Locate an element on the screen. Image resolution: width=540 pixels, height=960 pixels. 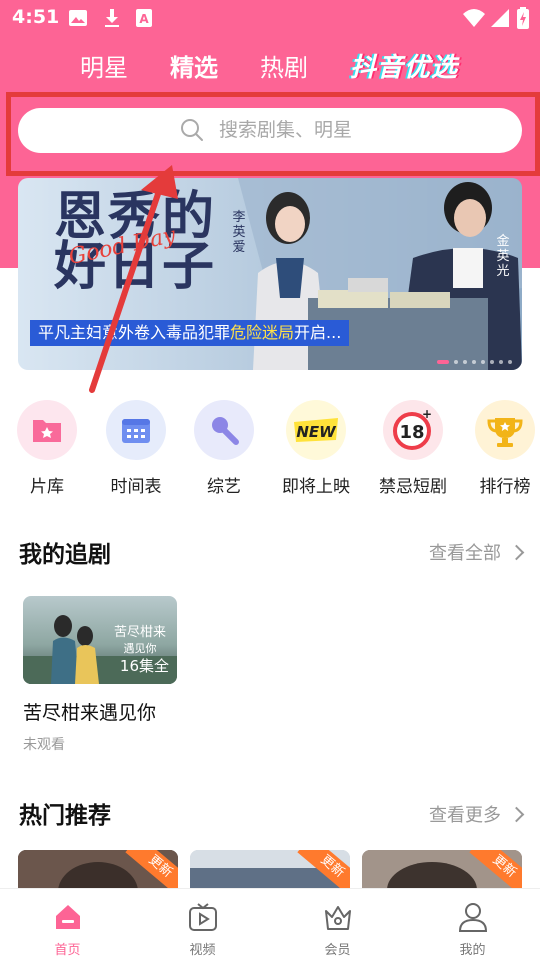
category-restricted-shorts: 18 + 禁忌短剧 is located at coordinates (413, 450).